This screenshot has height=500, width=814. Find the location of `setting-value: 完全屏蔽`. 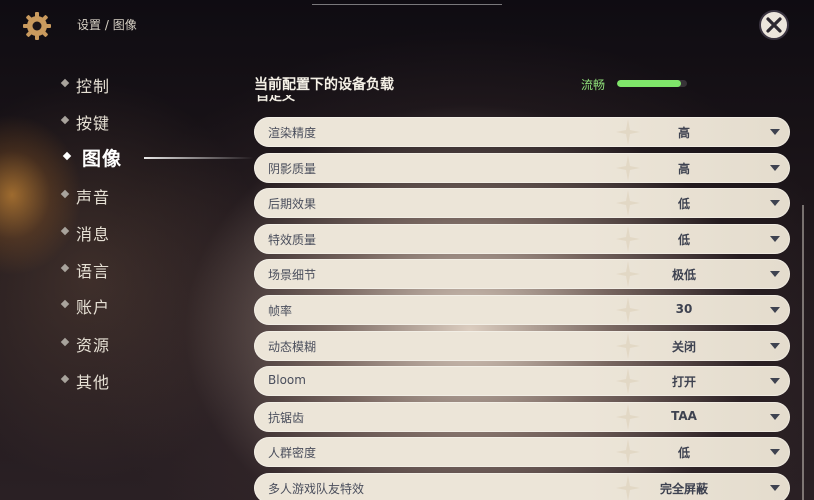

setting-value: 完全屏蔽 is located at coordinates (683, 489).